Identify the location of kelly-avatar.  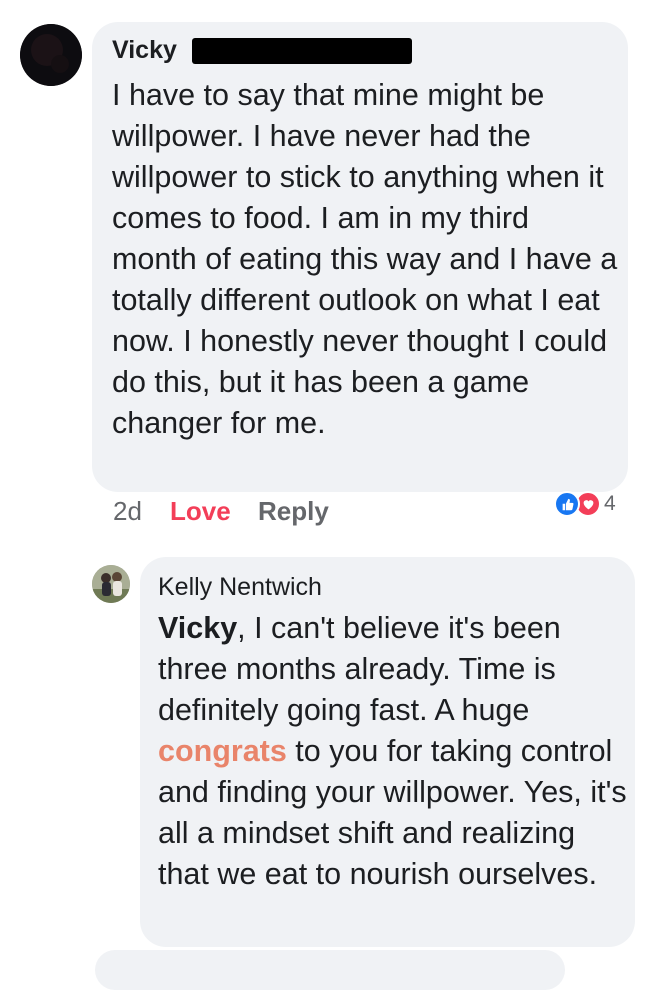
(111, 584).